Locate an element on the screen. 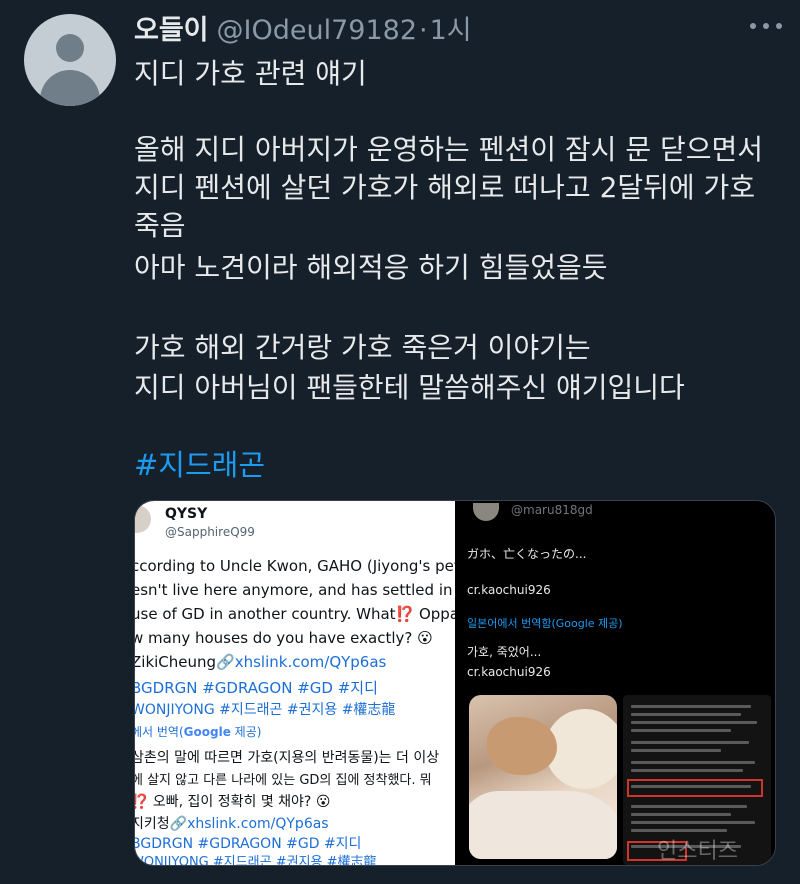  google-label: Google is located at coordinates (207, 732).